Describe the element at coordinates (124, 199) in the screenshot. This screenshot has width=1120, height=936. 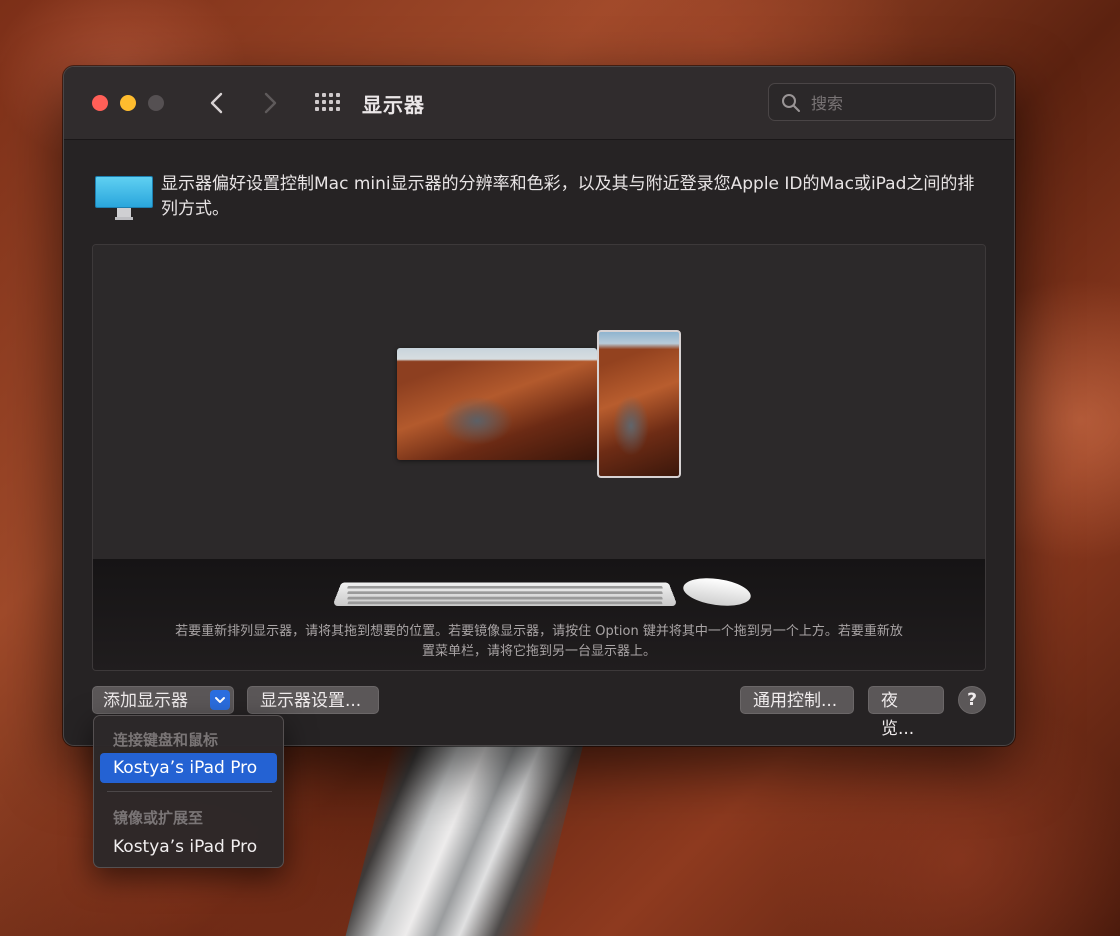
I see `display-icon` at that location.